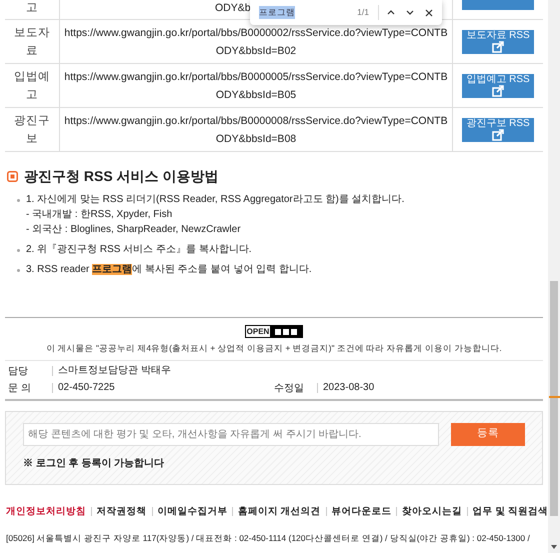 This screenshot has height=553, width=560. What do you see at coordinates (233, 8) in the screenshot?
I see `feed-url: ODY&b` at bounding box center [233, 8].